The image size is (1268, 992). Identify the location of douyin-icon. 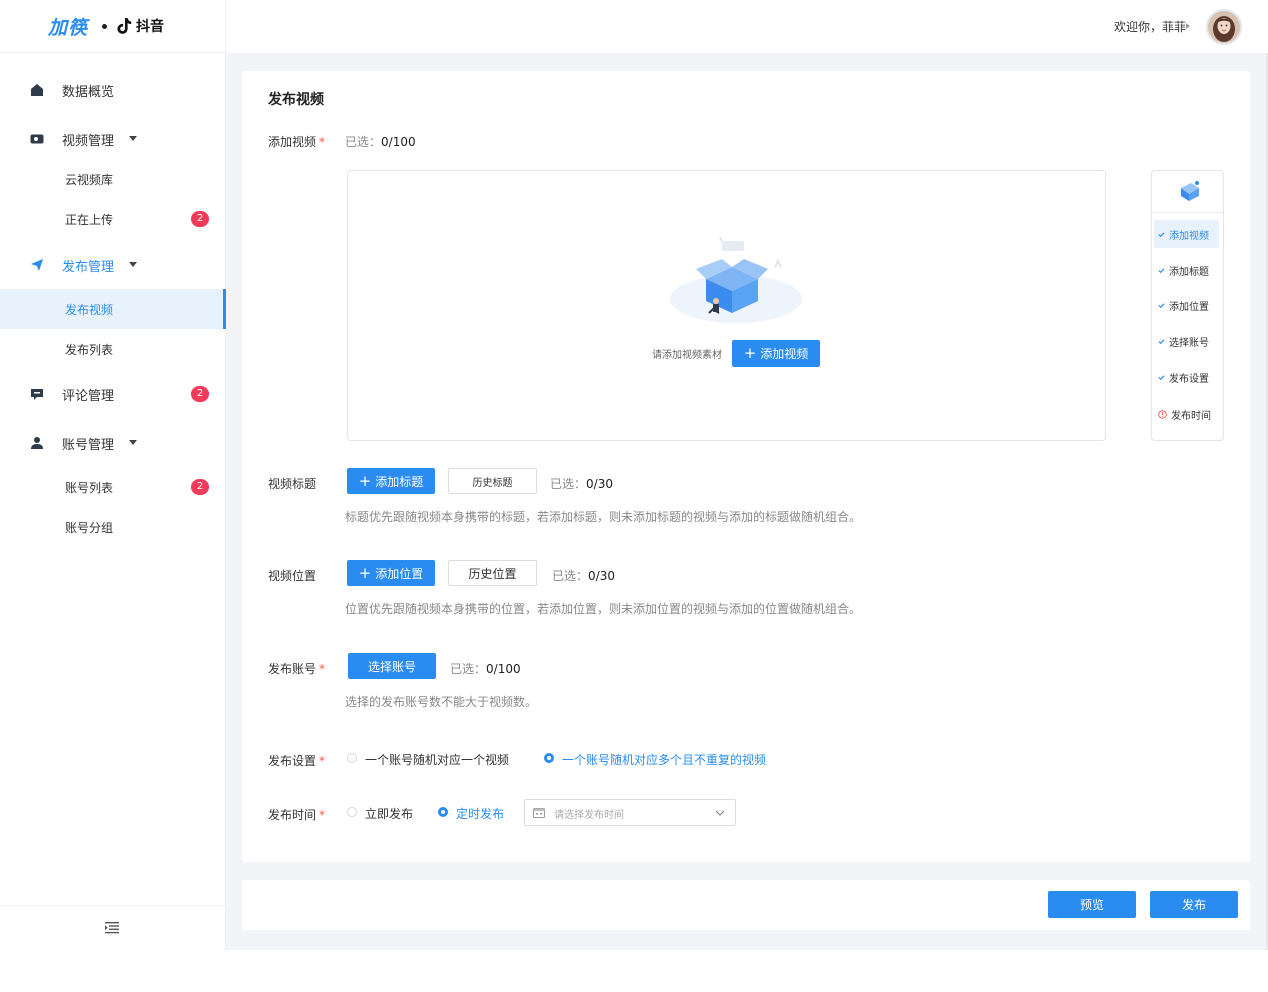
(124, 26).